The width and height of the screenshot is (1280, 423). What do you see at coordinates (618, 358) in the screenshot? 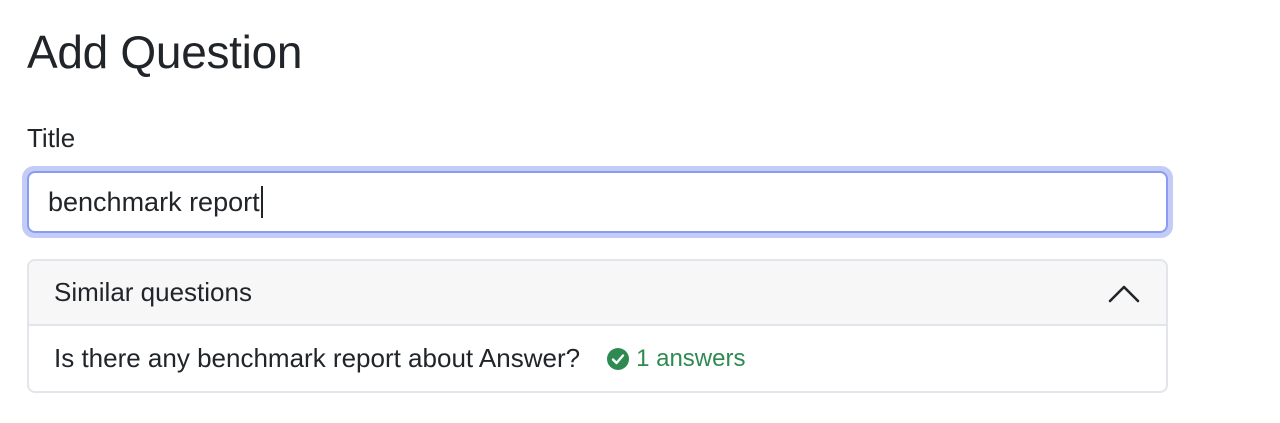
I see `check-circle-icon` at bounding box center [618, 358].